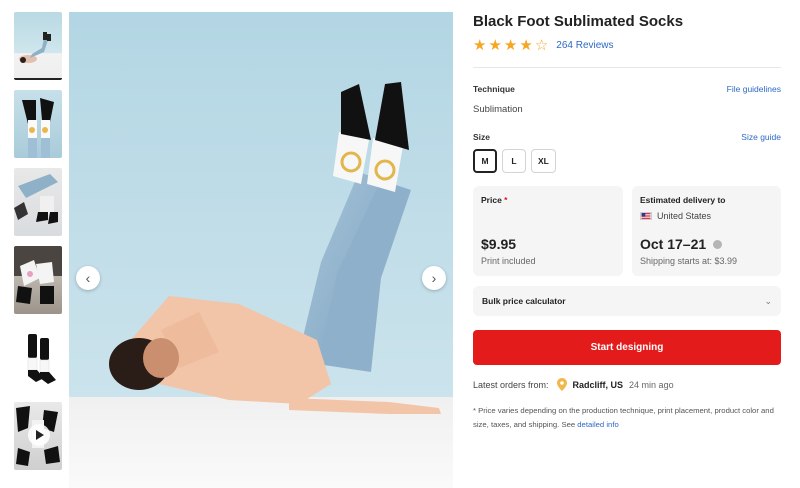 Image resolution: width=800 pixels, height=488 pixels. What do you see at coordinates (494, 89) in the screenshot?
I see `technique-label: Technique` at bounding box center [494, 89].